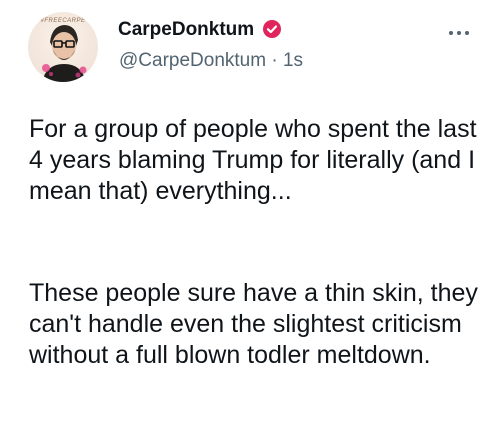 This screenshot has height=431, width=500. What do you see at coordinates (186, 30) in the screenshot?
I see `display-name: CarpeDonktum` at bounding box center [186, 30].